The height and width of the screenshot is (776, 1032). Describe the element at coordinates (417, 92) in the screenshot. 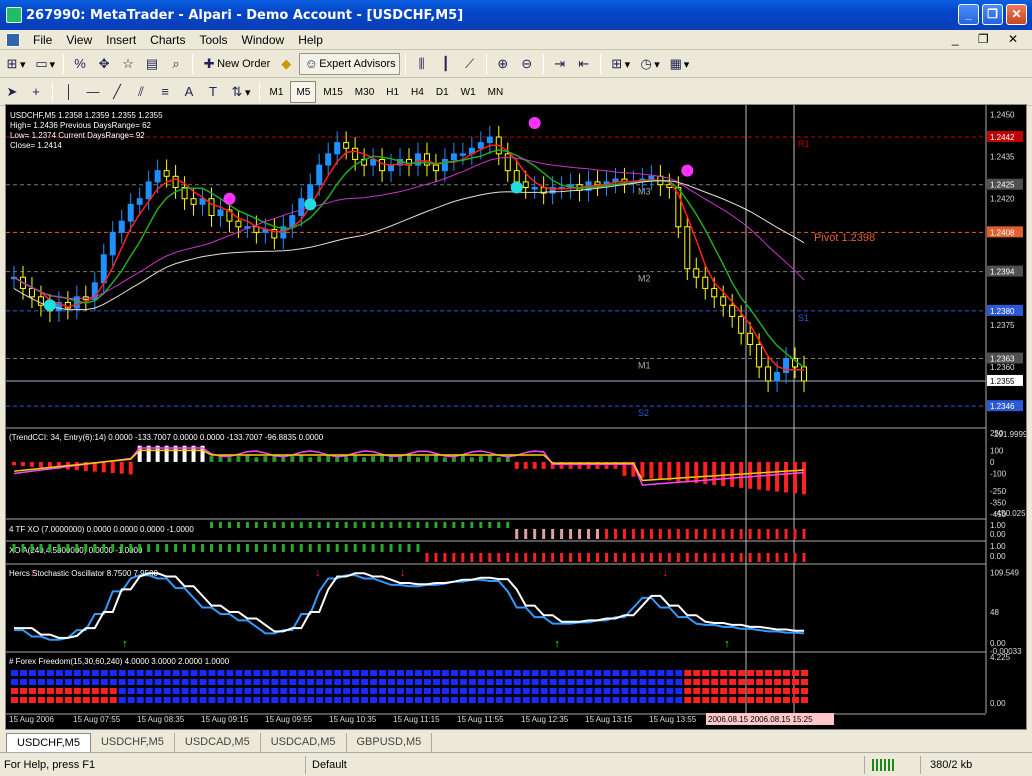

I see `timeframe-h4-button: H4` at that location.